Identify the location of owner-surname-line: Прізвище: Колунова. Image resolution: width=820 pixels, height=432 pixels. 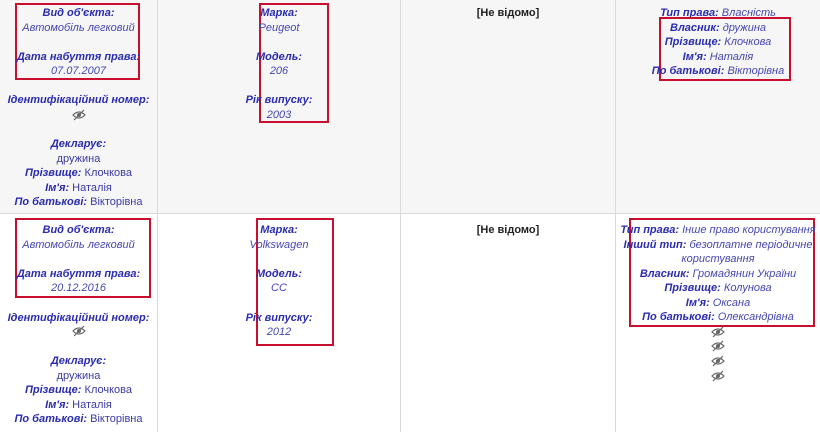
(718, 288).